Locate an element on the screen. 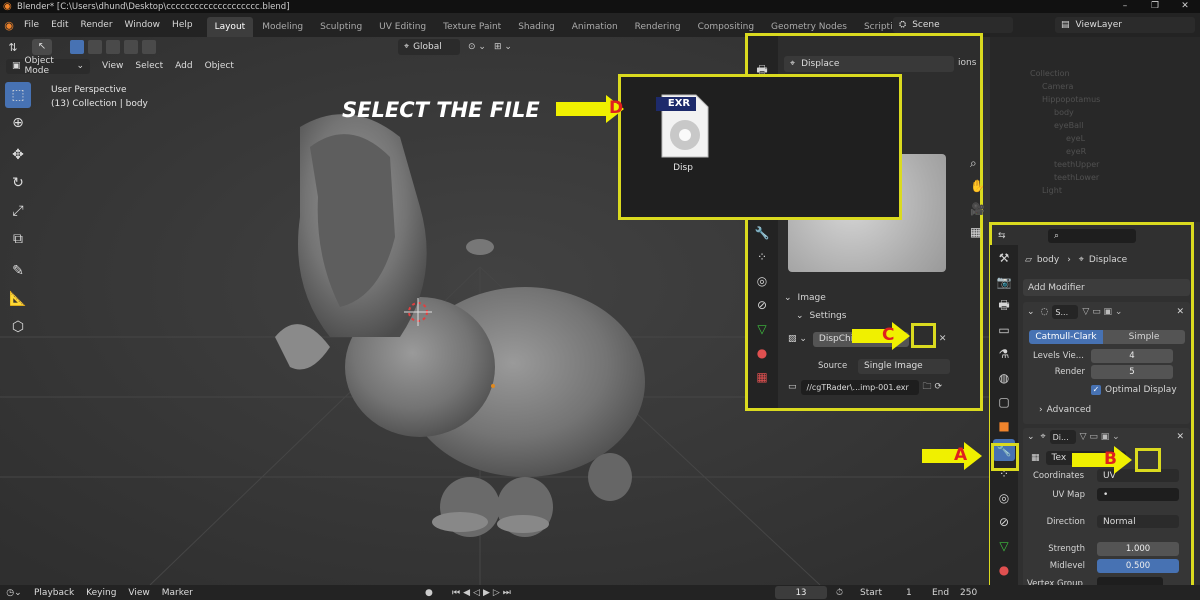  start-field: 1 is located at coordinates (909, 593).